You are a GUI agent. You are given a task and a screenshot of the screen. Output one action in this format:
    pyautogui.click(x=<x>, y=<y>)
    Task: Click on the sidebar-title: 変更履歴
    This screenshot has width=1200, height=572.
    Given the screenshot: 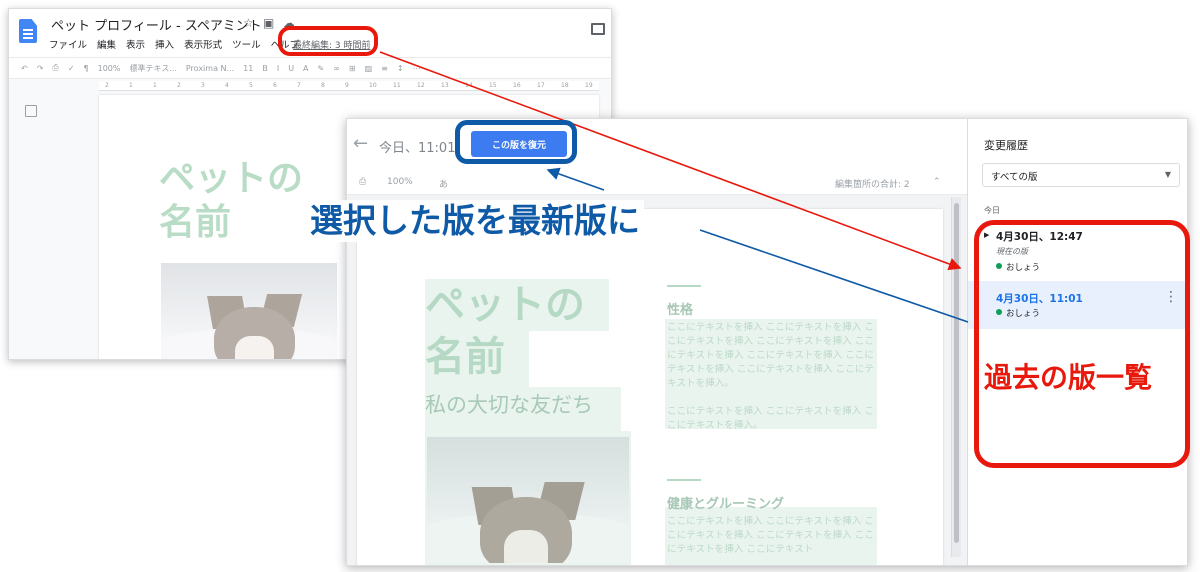 What is the action you would take?
    pyautogui.click(x=1006, y=145)
    